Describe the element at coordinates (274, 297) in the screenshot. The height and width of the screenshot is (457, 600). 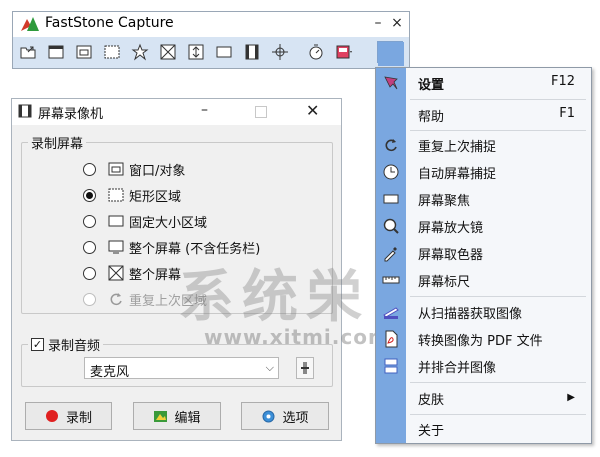
I see `watermark-text: 系统栄` at that location.